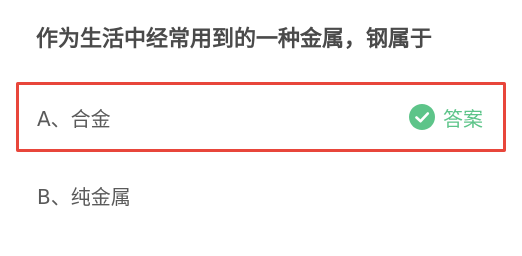 The image size is (522, 256). I want to click on answer-badge-label: 答案, so click(463, 118).